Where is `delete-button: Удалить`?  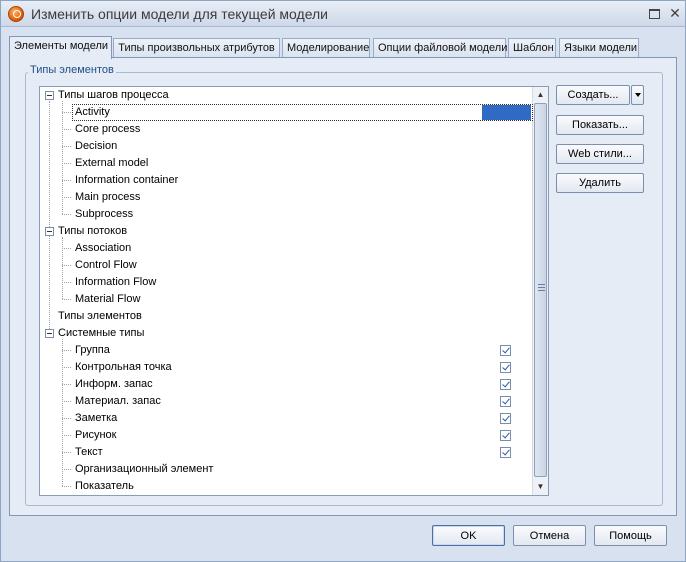
delete-button: Удалить is located at coordinates (600, 183).